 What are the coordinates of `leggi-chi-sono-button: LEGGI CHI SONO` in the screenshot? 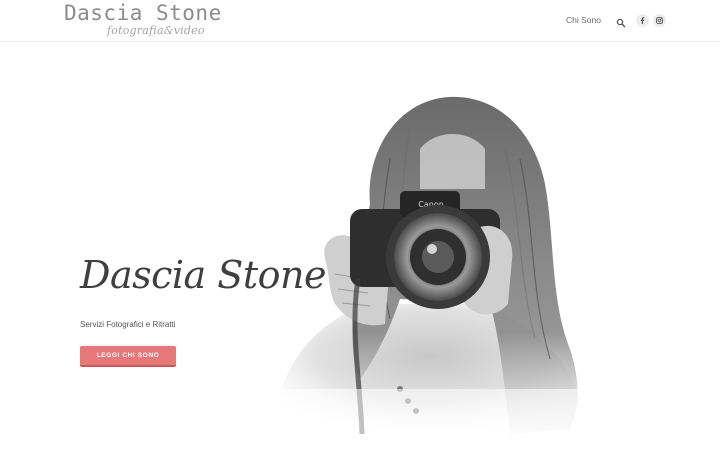 It's located at (128, 356).